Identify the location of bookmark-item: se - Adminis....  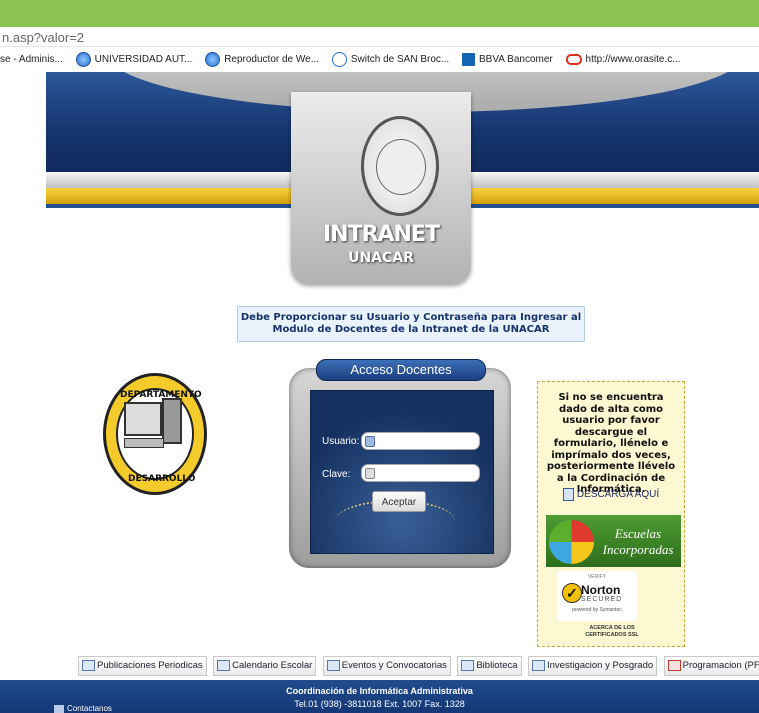
(31, 59).